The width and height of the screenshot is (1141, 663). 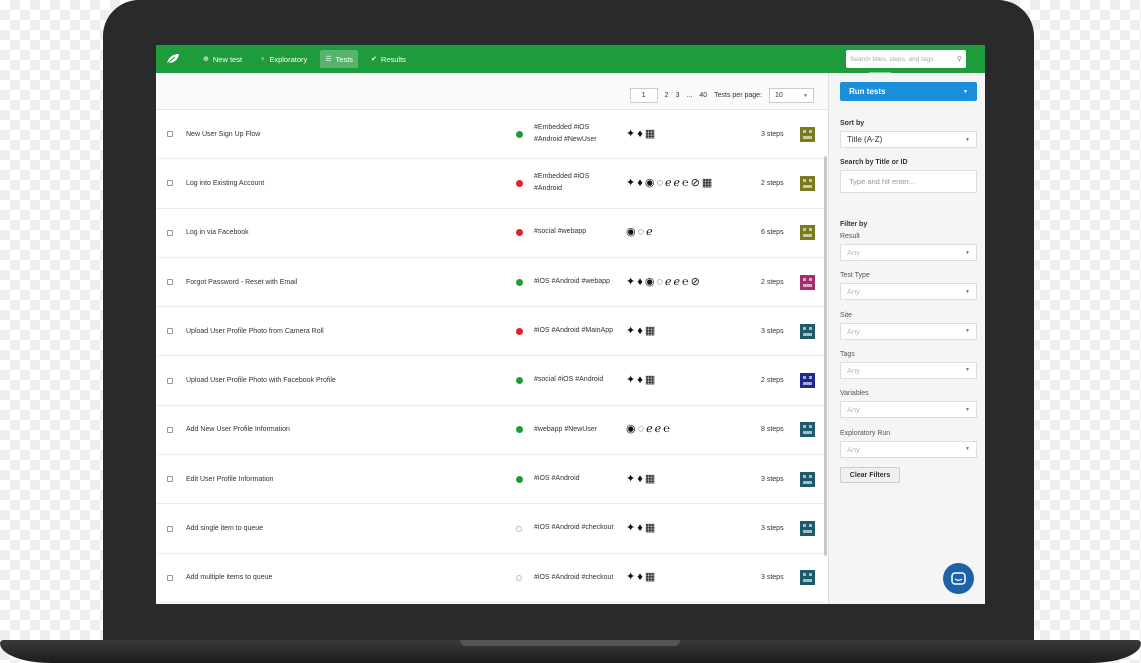 I want to click on test-title: Add single item to queue, so click(x=224, y=528).